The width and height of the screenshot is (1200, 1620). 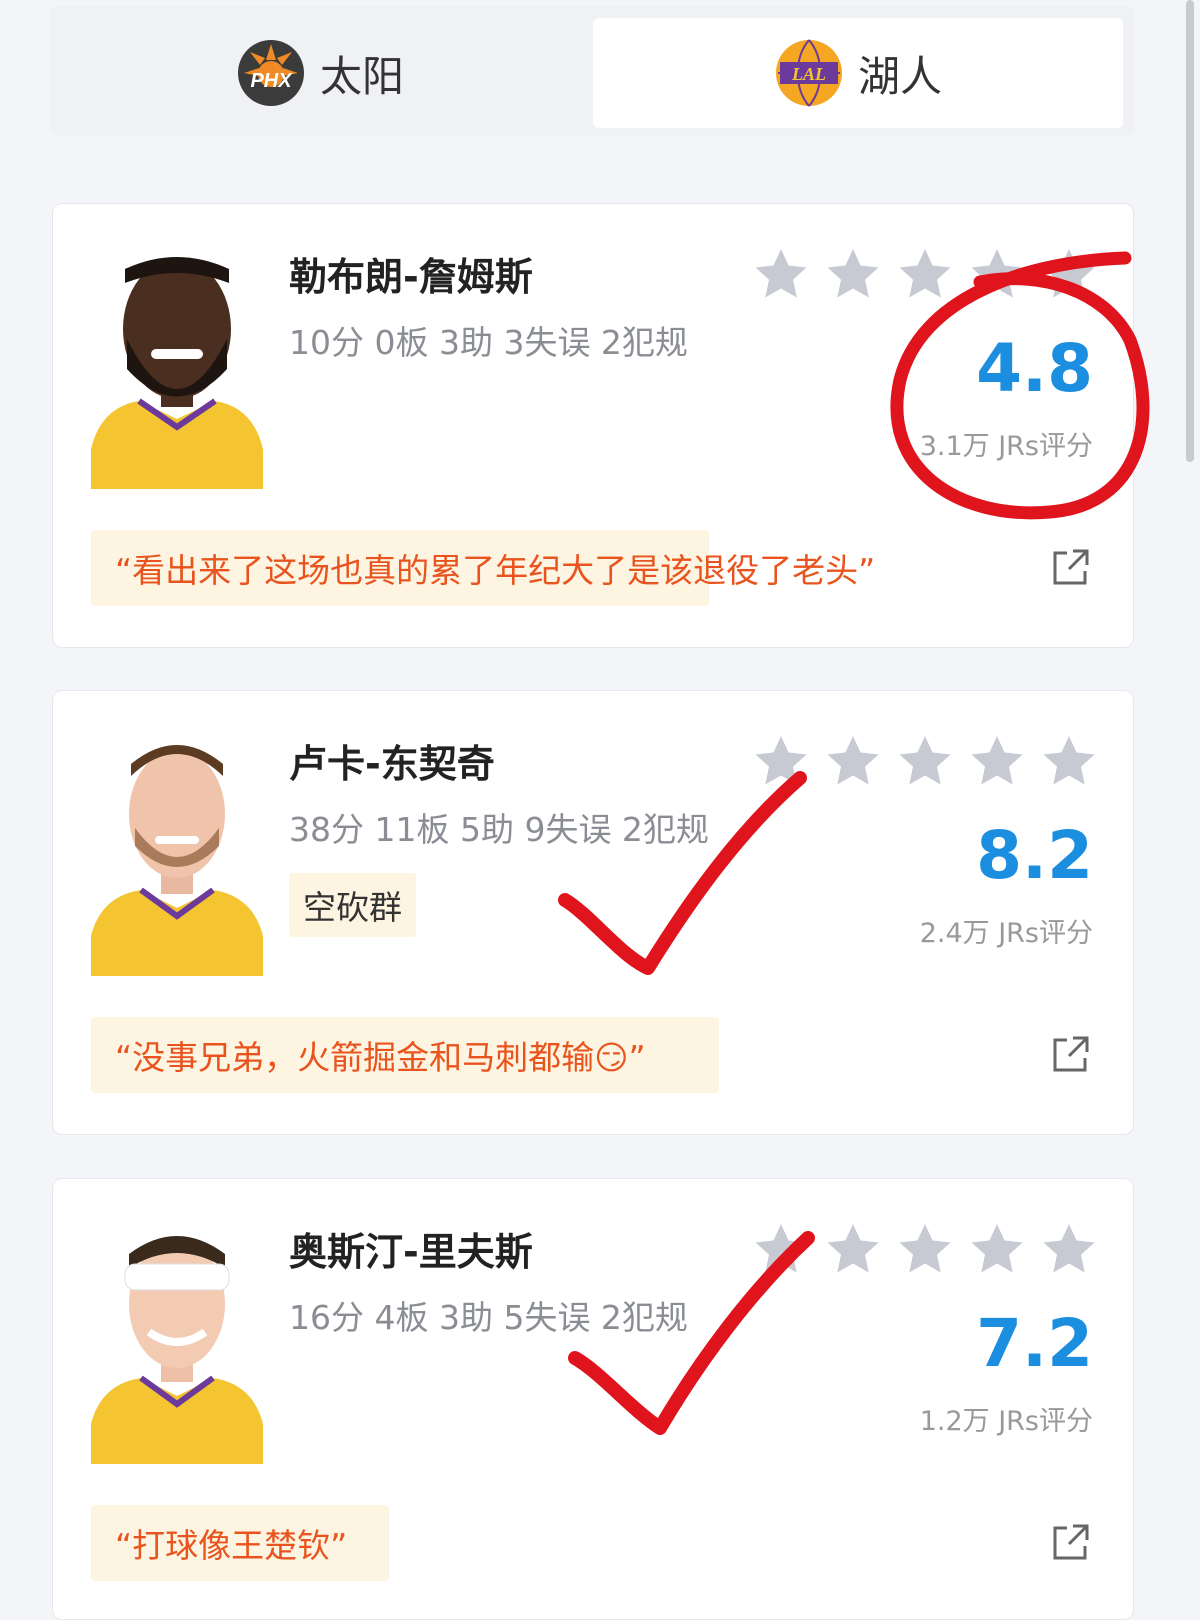 What do you see at coordinates (1034, 368) in the screenshot?
I see `player-score: 4.8` at bounding box center [1034, 368].